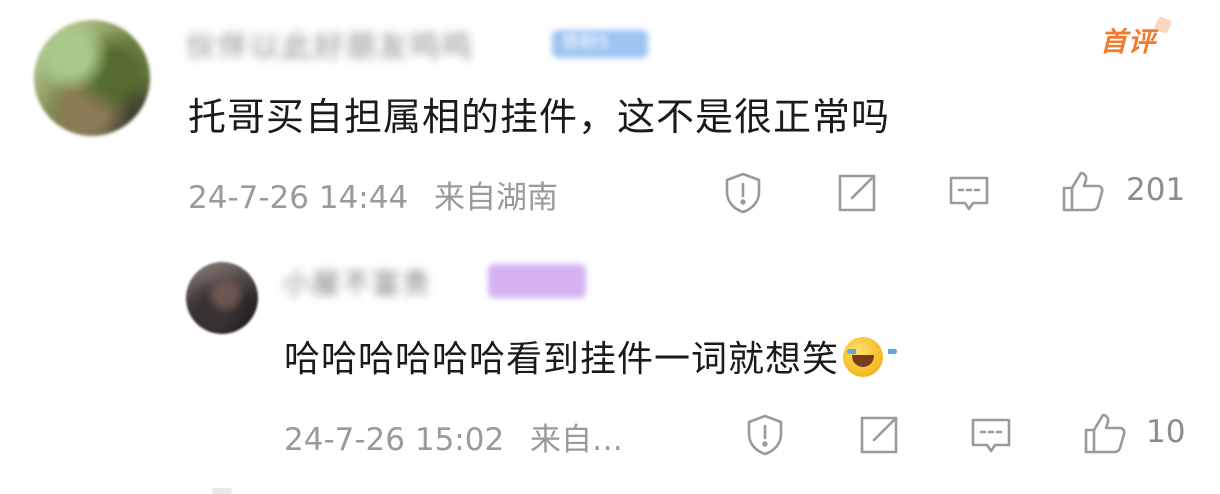 This screenshot has width=1220, height=494. What do you see at coordinates (222, 491) in the screenshot?
I see `divider` at bounding box center [222, 491].